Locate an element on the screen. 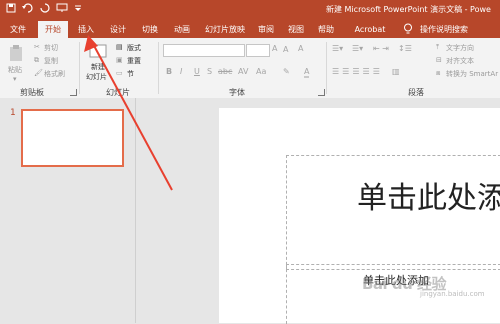 The height and width of the screenshot is (324, 500). copy-button: 复制 is located at coordinates (51, 61).